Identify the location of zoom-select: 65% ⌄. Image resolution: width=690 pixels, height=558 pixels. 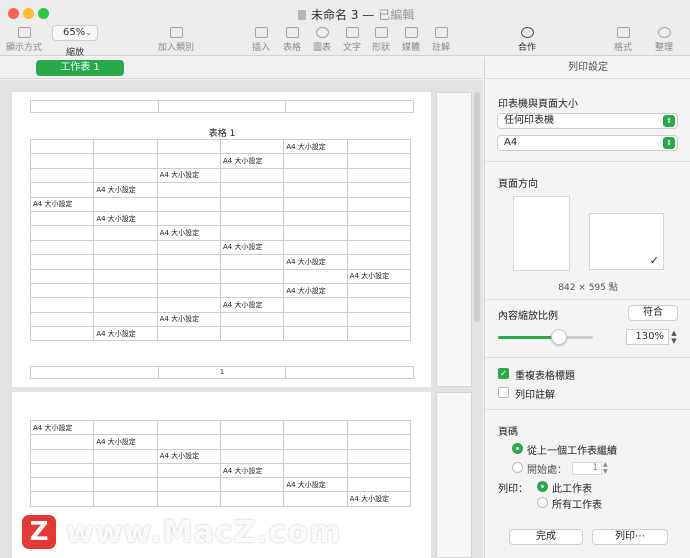
(75, 33).